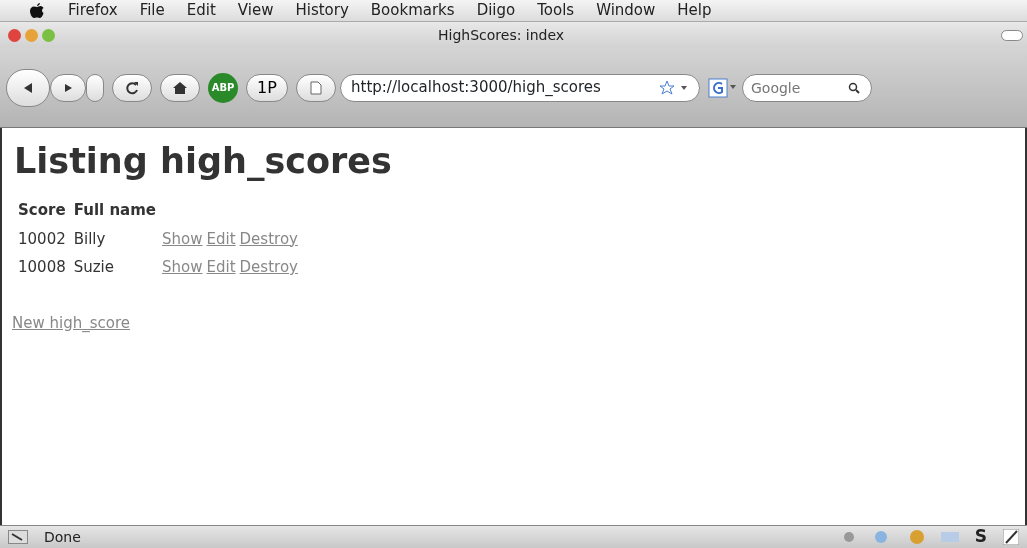  I want to click on search-engine-icon, so click(723, 87).